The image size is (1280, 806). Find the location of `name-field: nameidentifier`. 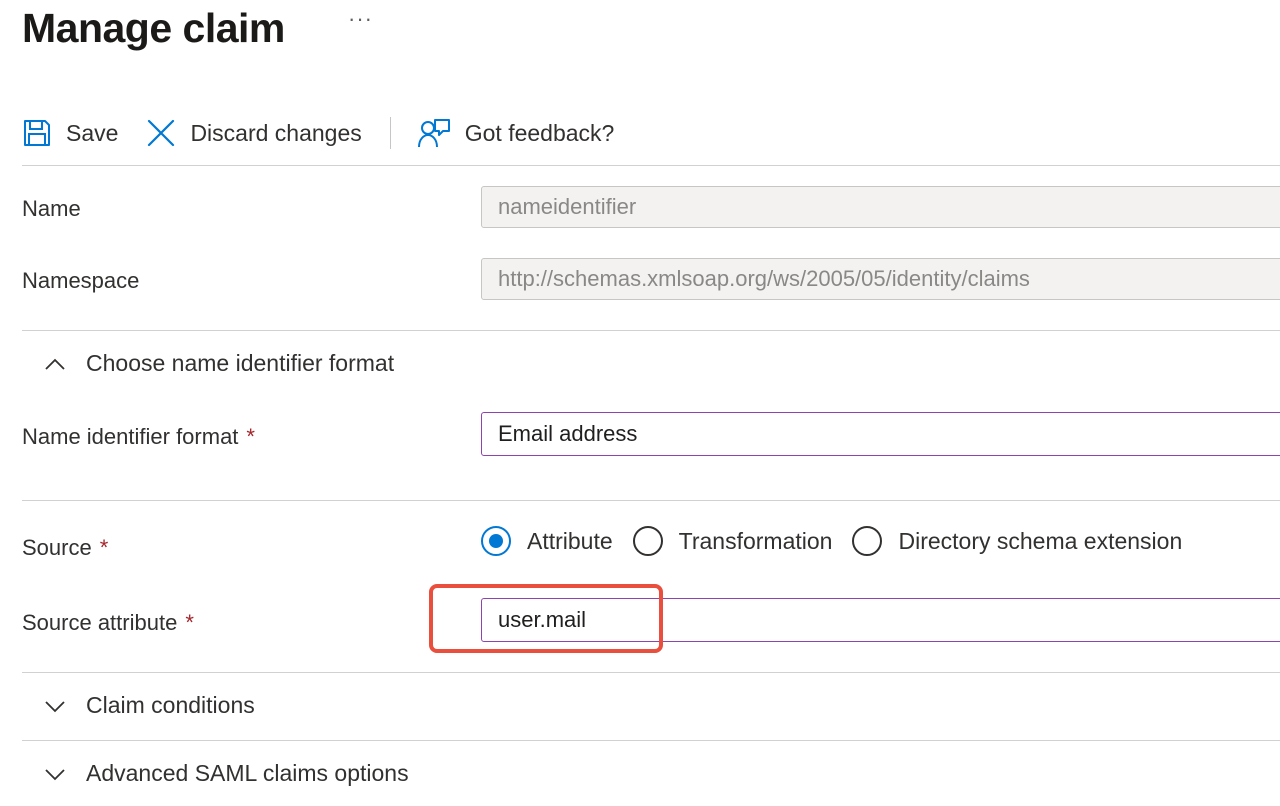

name-field: nameidentifier is located at coordinates (880, 207).